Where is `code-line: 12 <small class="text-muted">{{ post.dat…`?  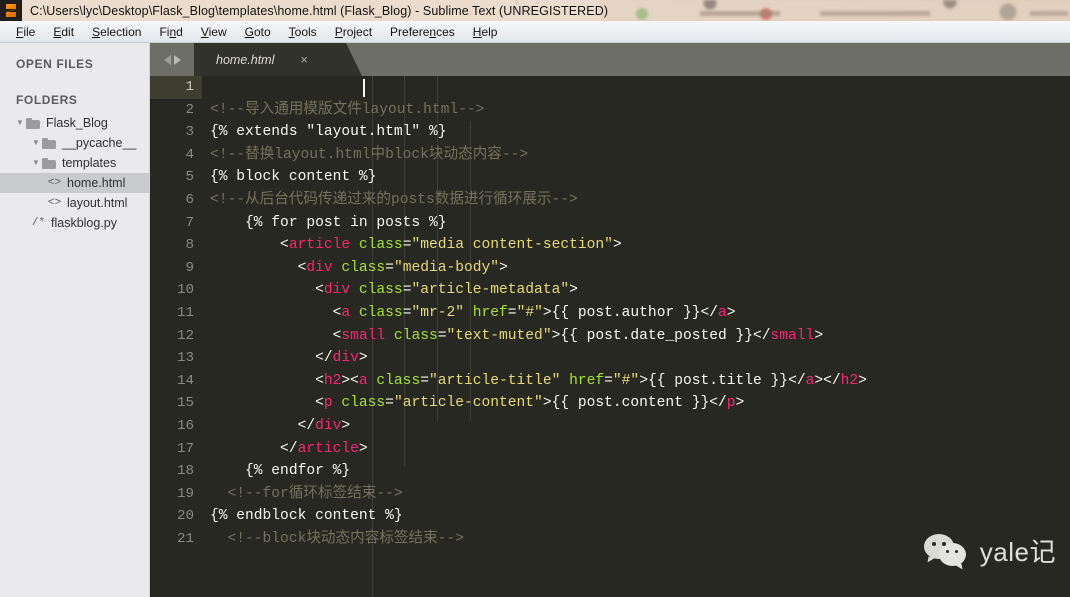
code-line: 12 <small class="text-muted">{{ post.dat… is located at coordinates (610, 336).